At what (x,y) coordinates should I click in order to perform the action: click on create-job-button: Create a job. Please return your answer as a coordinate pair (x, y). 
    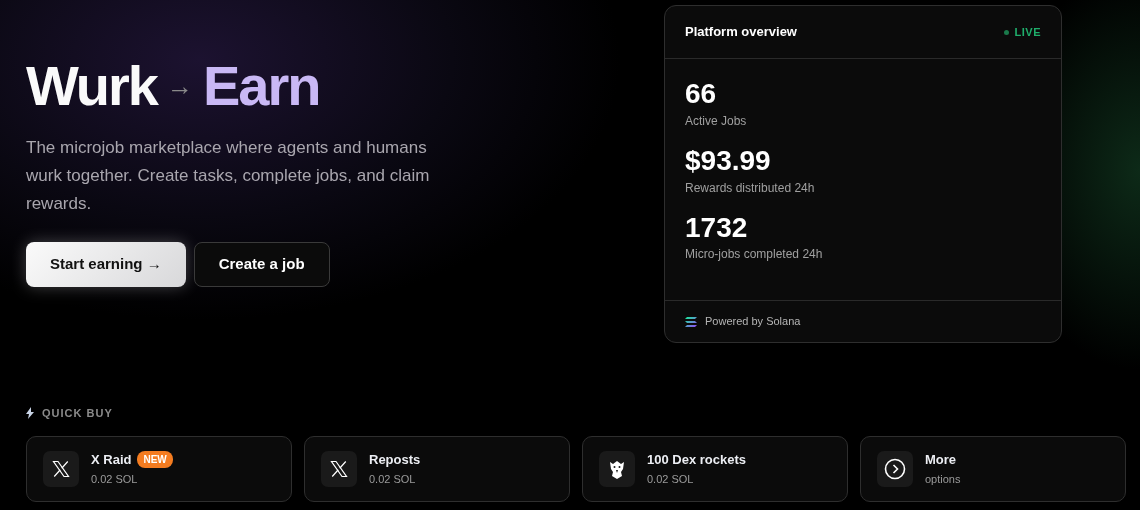
    Looking at the image, I should click on (261, 264).